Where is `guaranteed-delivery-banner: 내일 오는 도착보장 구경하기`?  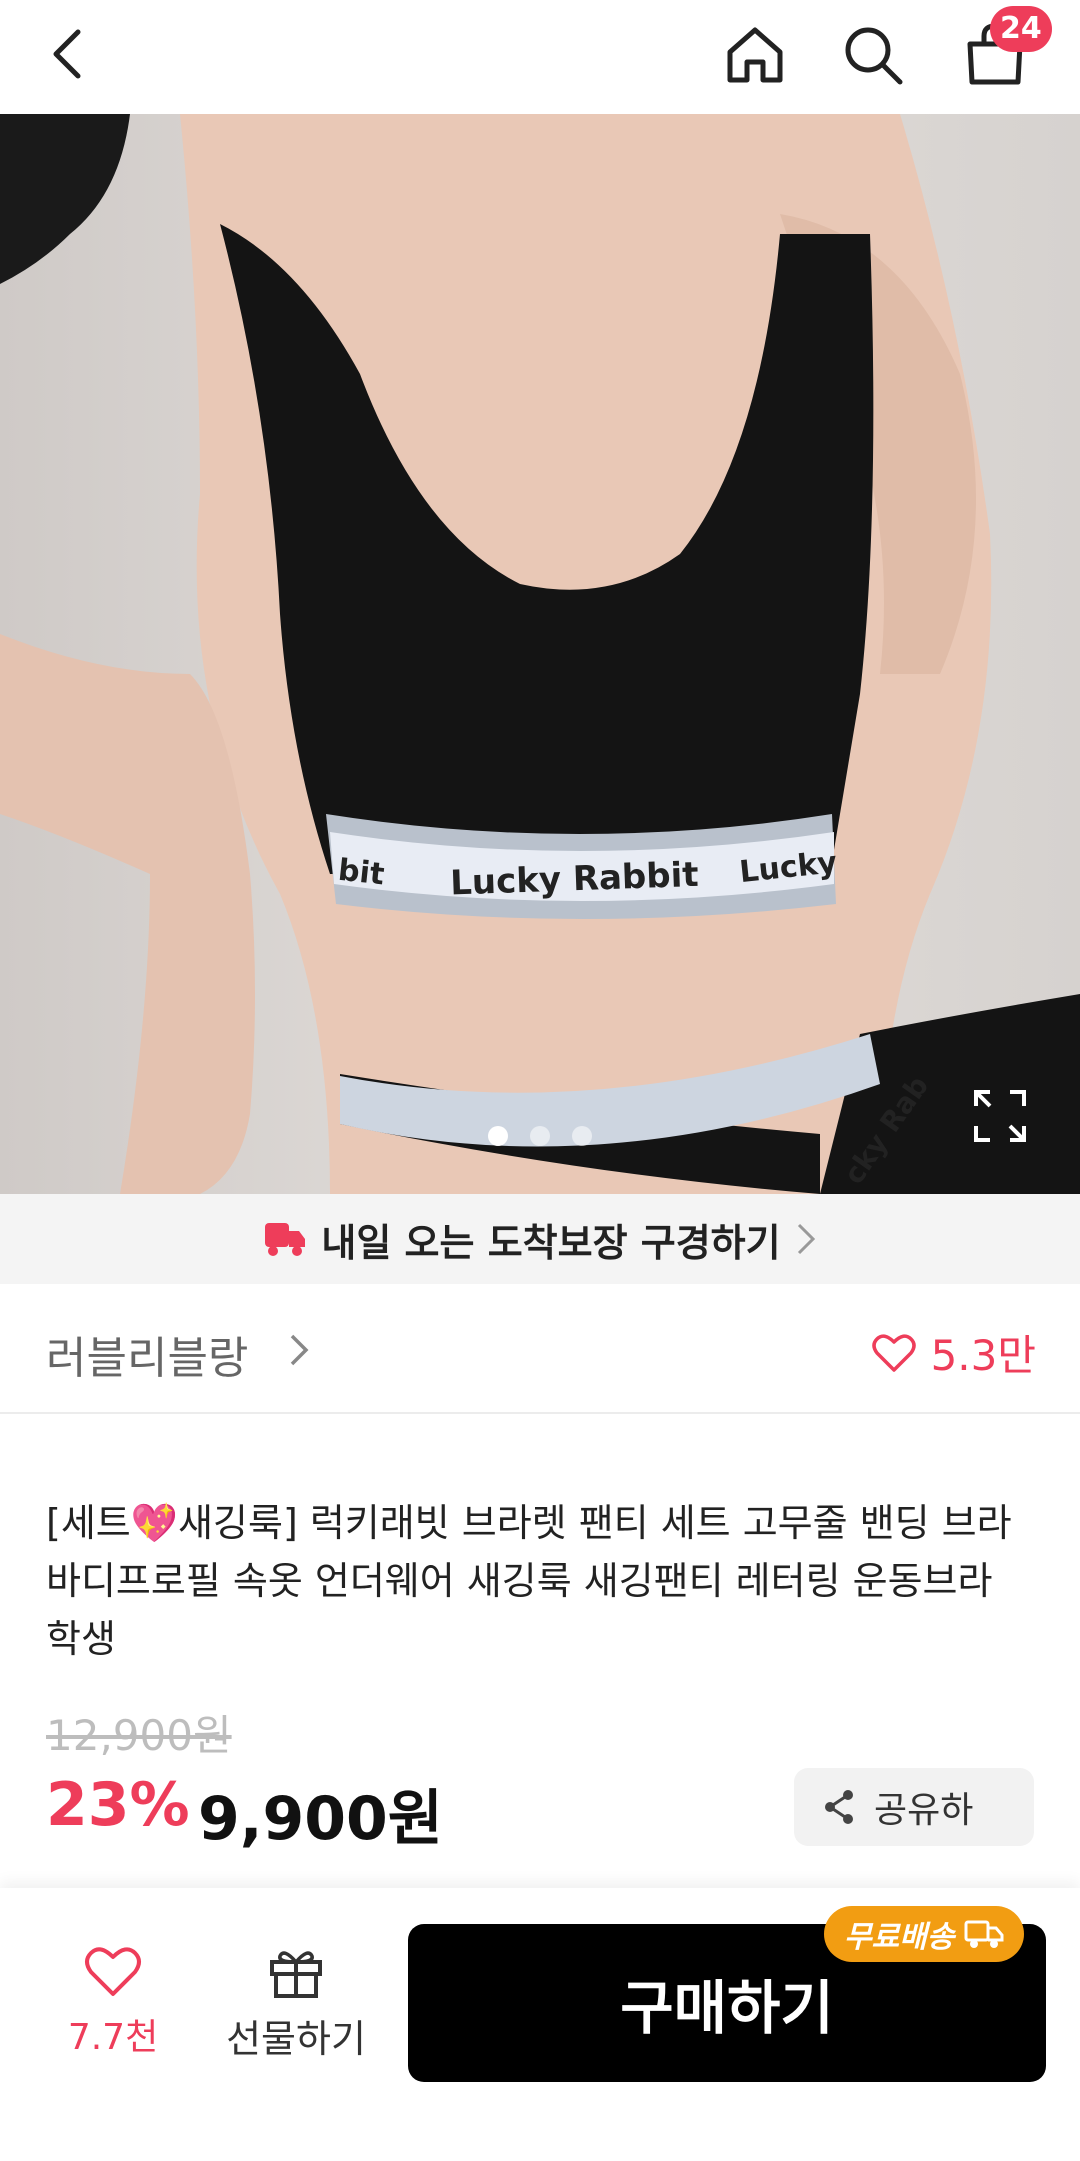
guaranteed-delivery-banner: 내일 오는 도착보장 구경하기 is located at coordinates (540, 1239).